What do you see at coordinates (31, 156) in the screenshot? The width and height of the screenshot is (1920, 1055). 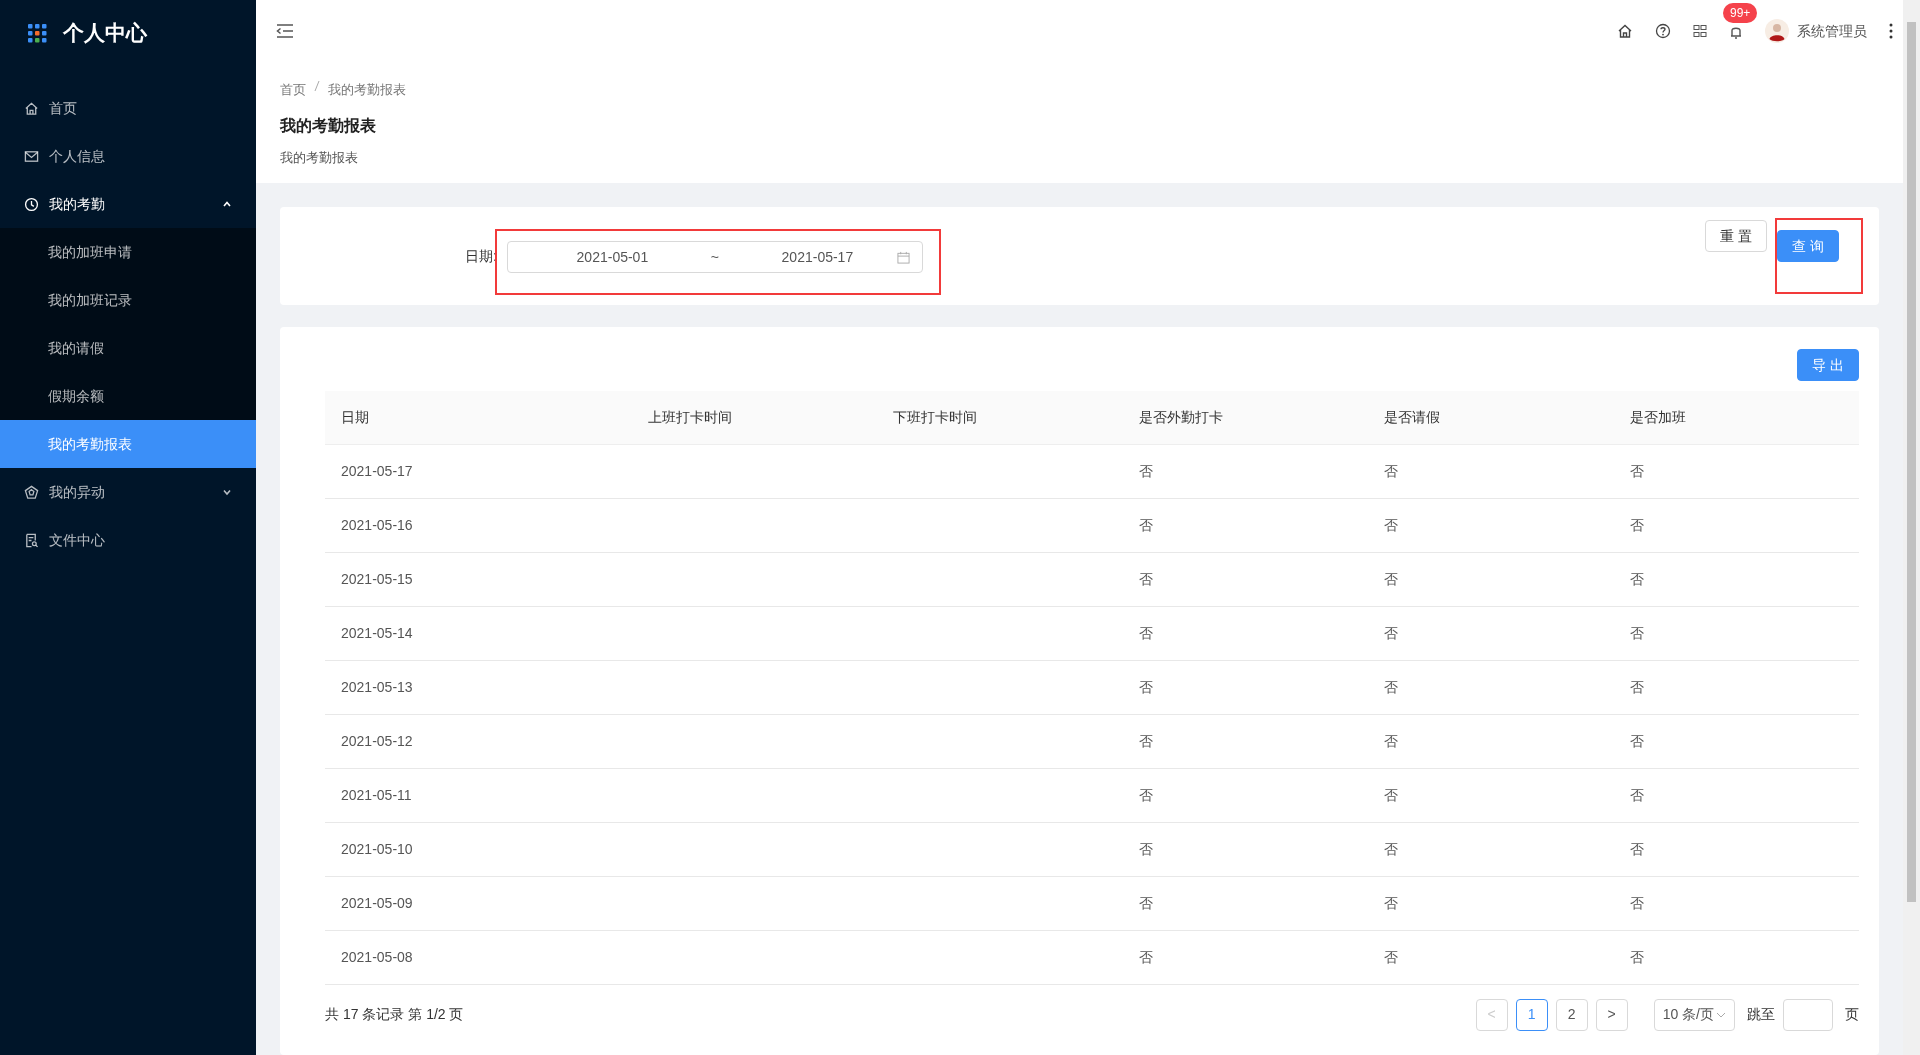 I see `mail-icon` at bounding box center [31, 156].